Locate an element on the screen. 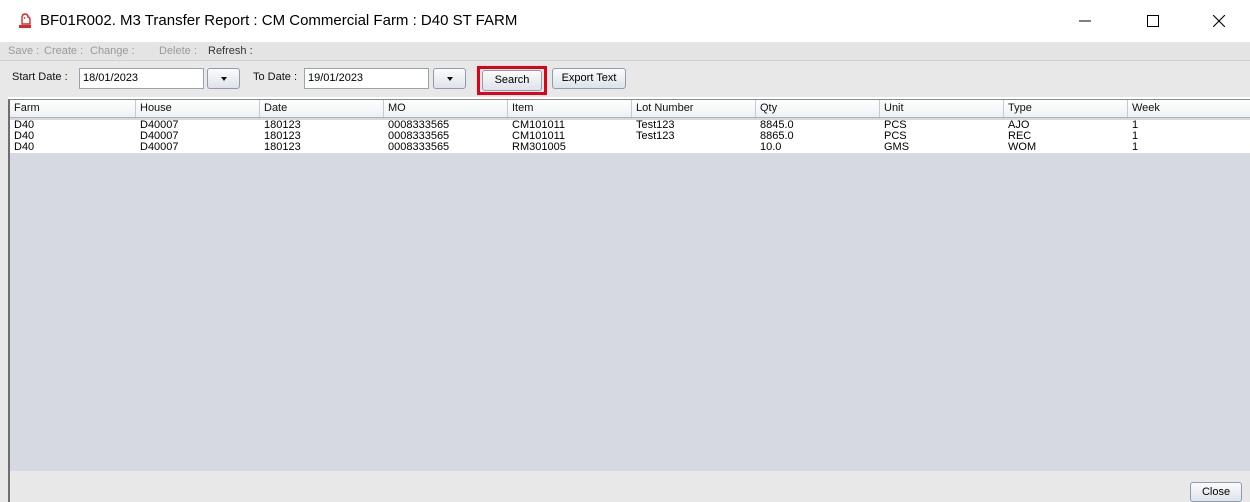 This screenshot has height=502, width=1250. to-date-dropdown-button is located at coordinates (449, 78).